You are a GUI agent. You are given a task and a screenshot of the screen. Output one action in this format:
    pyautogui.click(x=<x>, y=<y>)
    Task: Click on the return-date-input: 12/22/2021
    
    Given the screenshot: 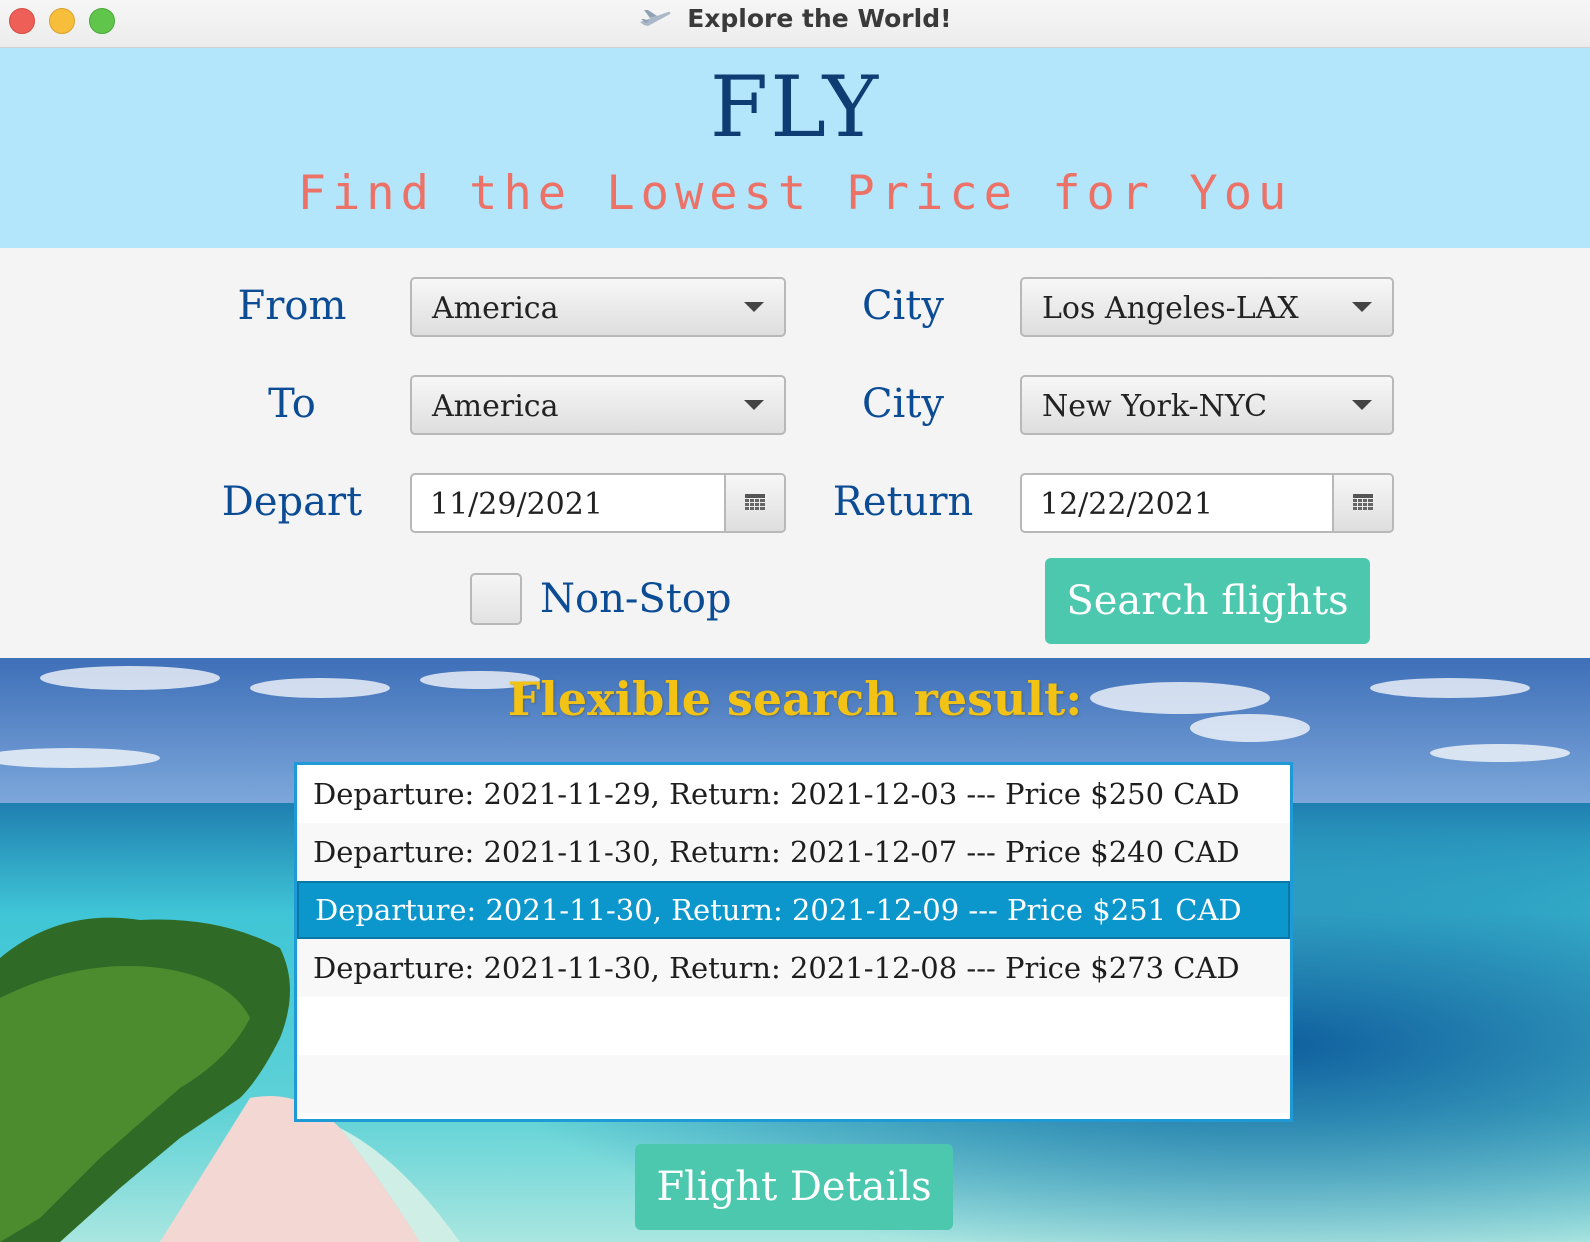 What is the action you would take?
    pyautogui.click(x=1126, y=504)
    